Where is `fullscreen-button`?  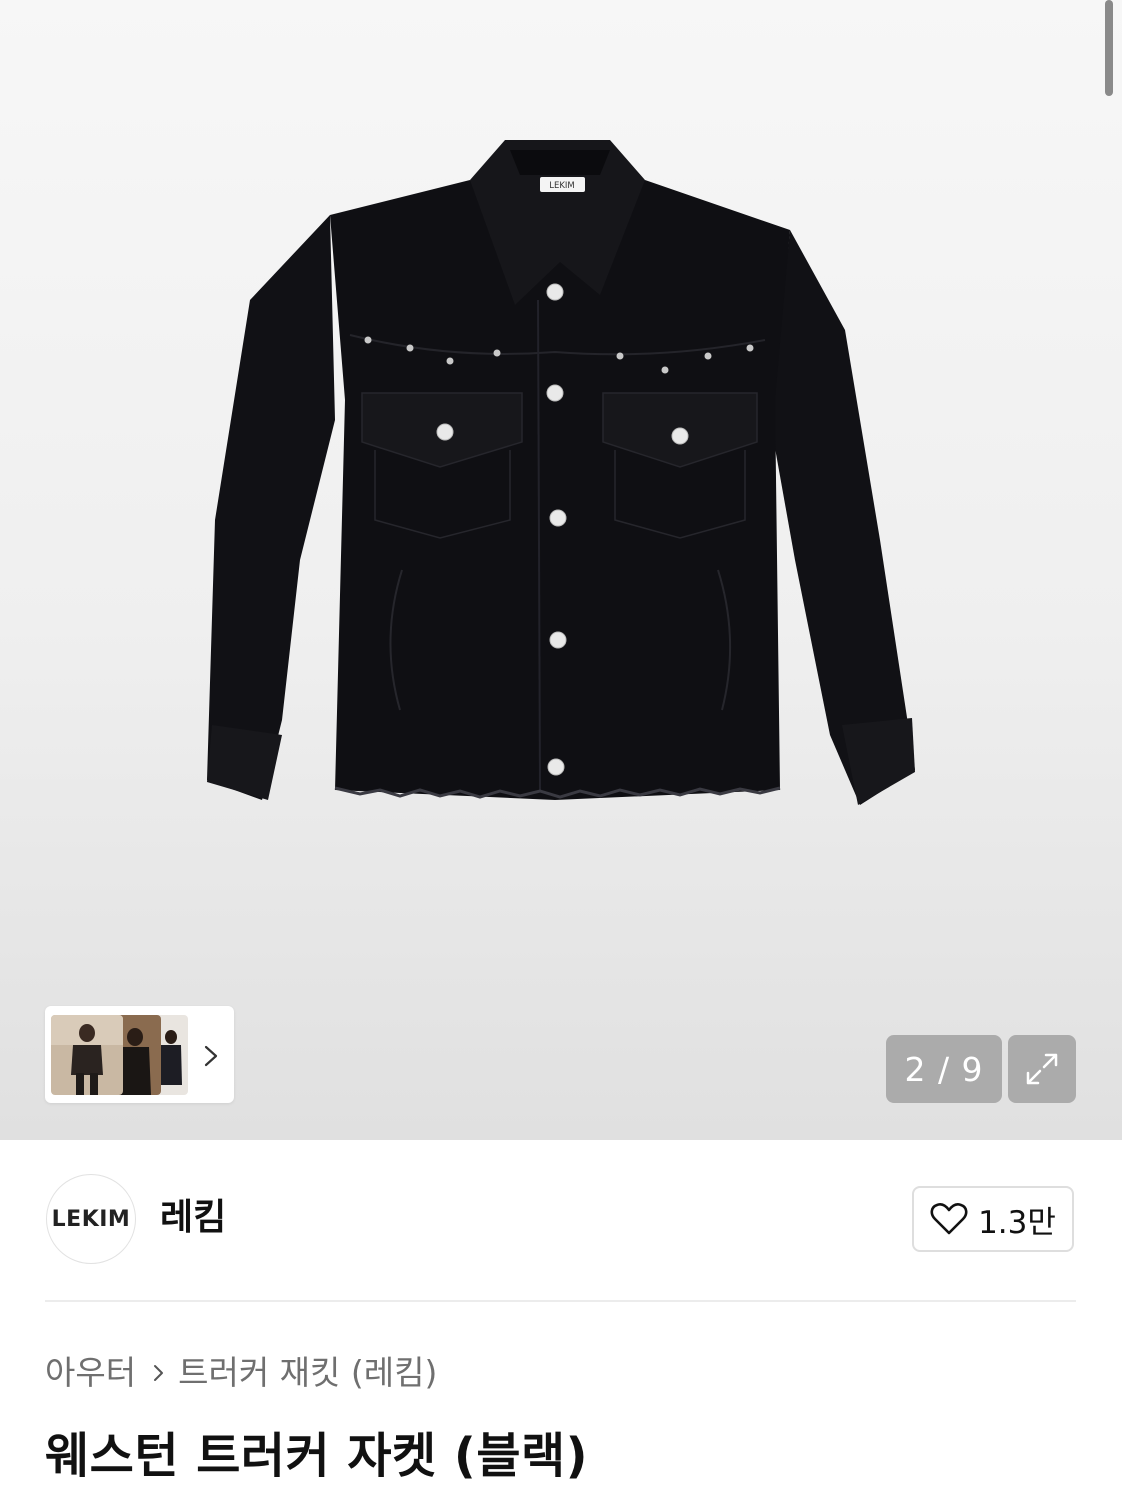 fullscreen-button is located at coordinates (1042, 1069).